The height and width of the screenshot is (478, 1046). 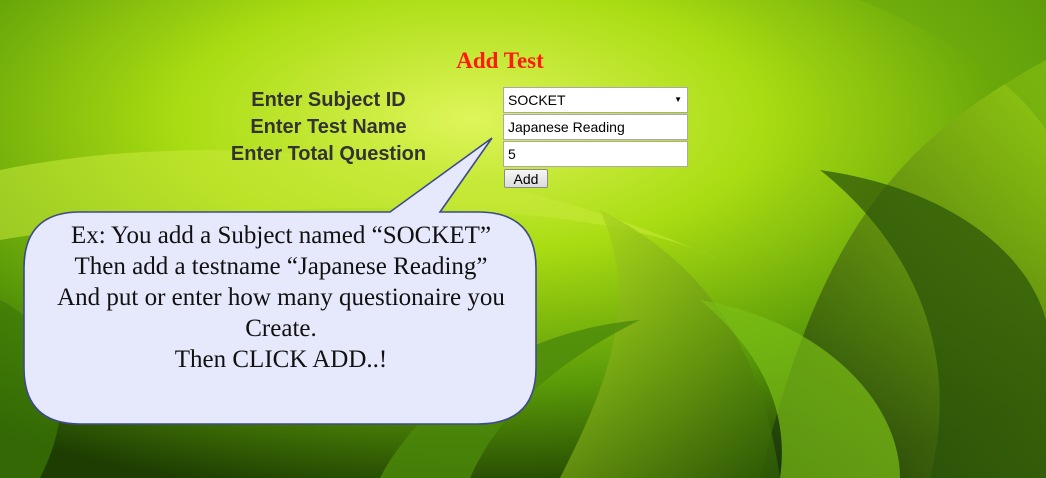 I want to click on chevron-down-icon: ▼, so click(x=678, y=99).